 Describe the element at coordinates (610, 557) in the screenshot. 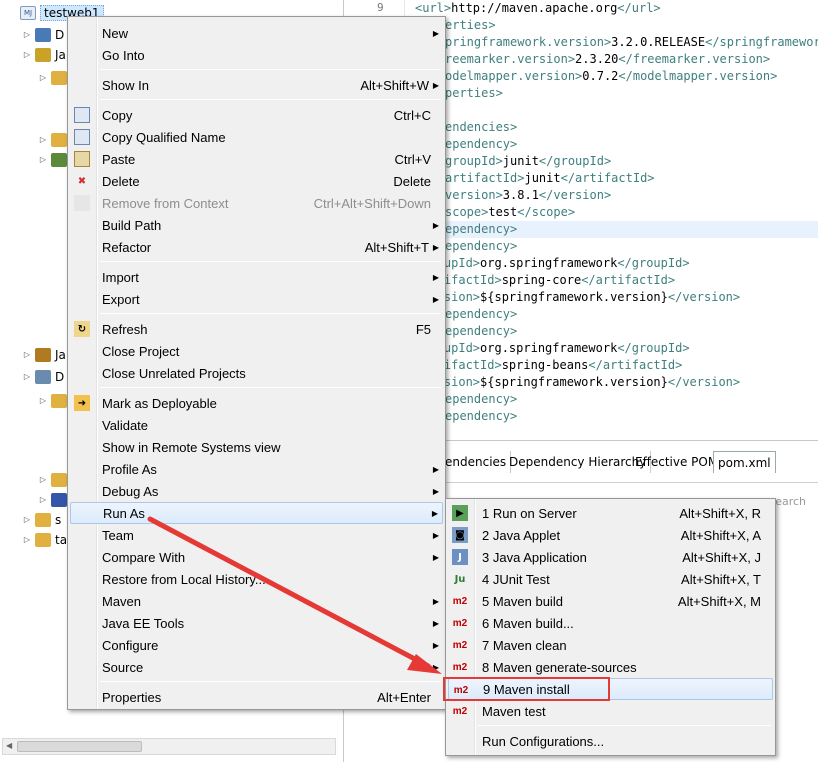

I see `menu-item-3-java-application: J 3 Java Application Alt+Shift+X, J` at that location.